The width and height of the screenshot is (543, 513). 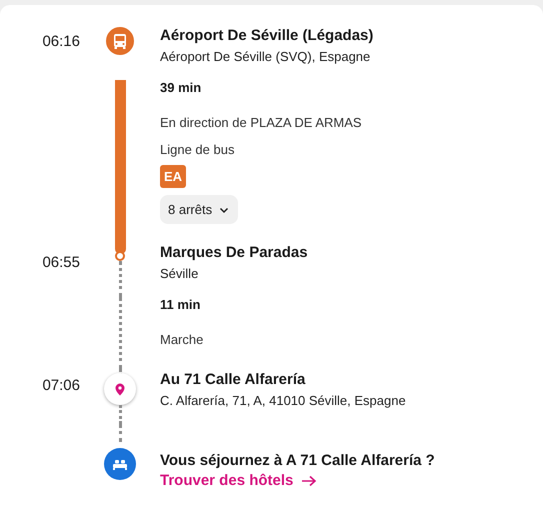 What do you see at coordinates (239, 480) in the screenshot?
I see `find-hotels-link: Trouver des hôtels` at bounding box center [239, 480].